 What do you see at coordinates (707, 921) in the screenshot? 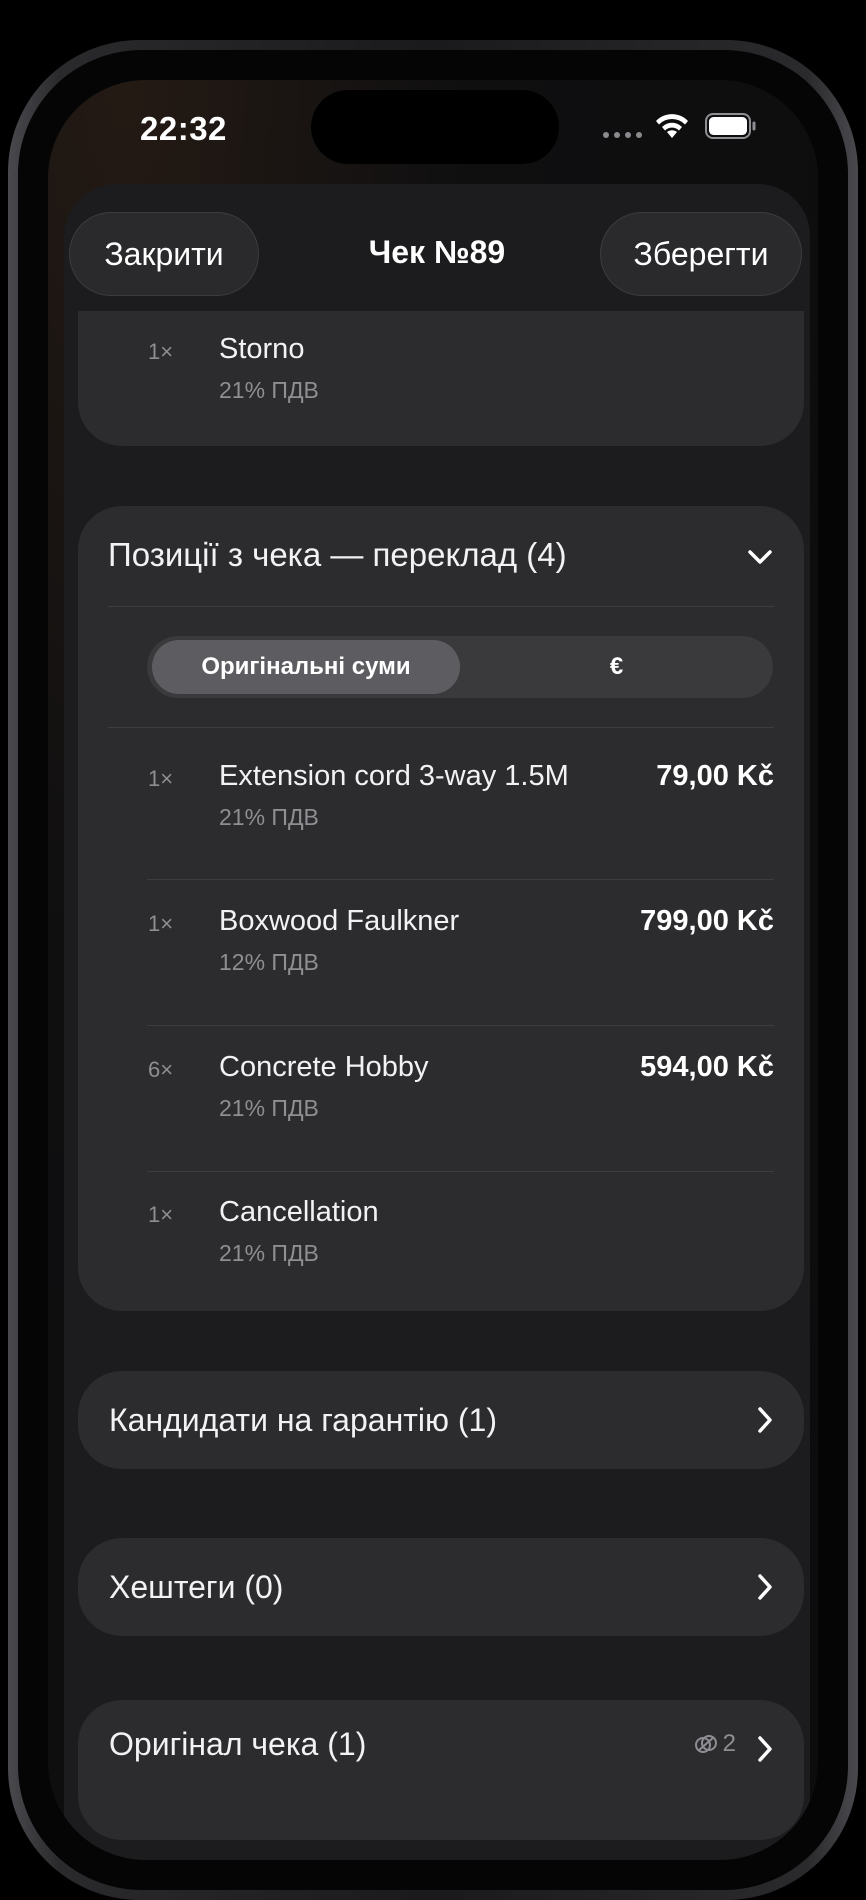
I see `item-price: 799,00 Kč` at bounding box center [707, 921].